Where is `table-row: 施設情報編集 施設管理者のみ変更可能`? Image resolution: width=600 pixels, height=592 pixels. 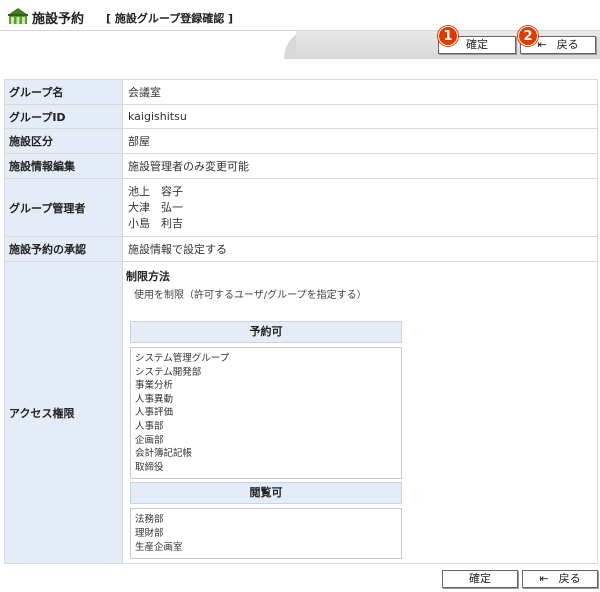 table-row: 施設情報編集 施設管理者のみ変更可能 is located at coordinates (301, 166).